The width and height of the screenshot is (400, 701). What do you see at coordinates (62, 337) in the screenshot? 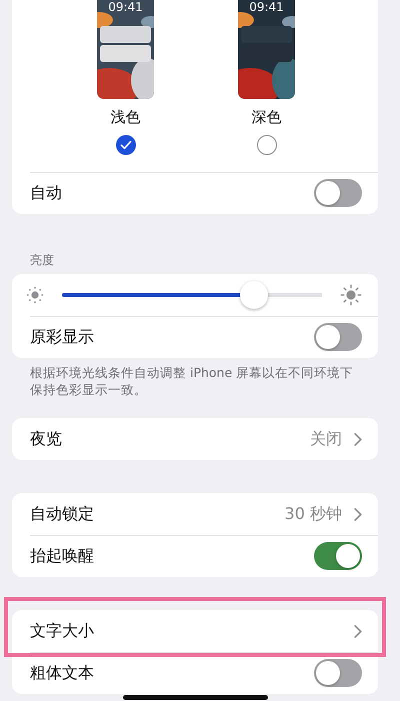
I see `row-label: 原彩显示` at bounding box center [62, 337].